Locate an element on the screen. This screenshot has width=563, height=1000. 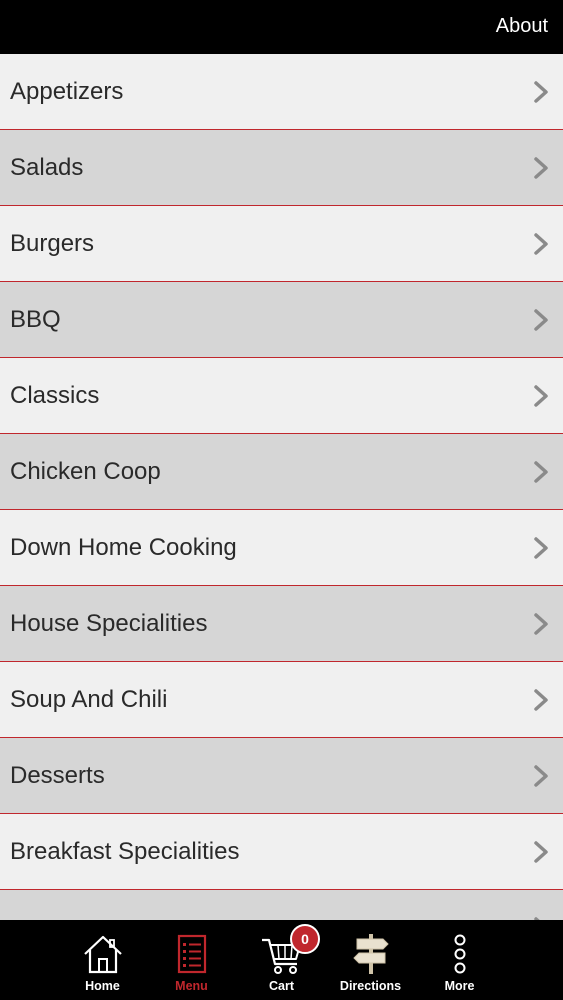
bottom-tab-bar: Home Menu 0 Cart Directions More is located at coordinates (281, 960).